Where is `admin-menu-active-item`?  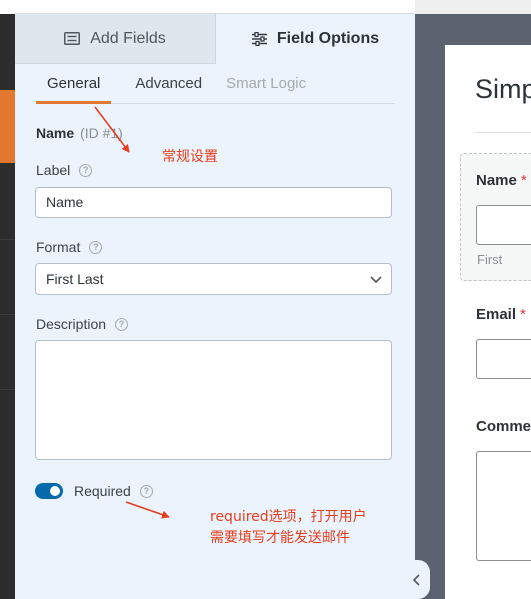
admin-menu-active-item is located at coordinates (7, 126).